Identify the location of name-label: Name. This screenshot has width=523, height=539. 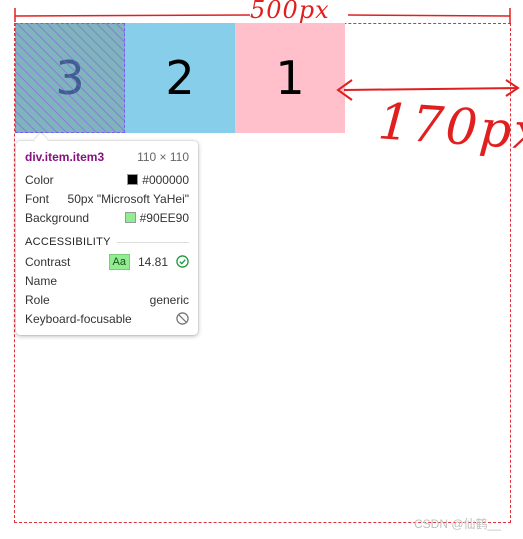
(41, 280).